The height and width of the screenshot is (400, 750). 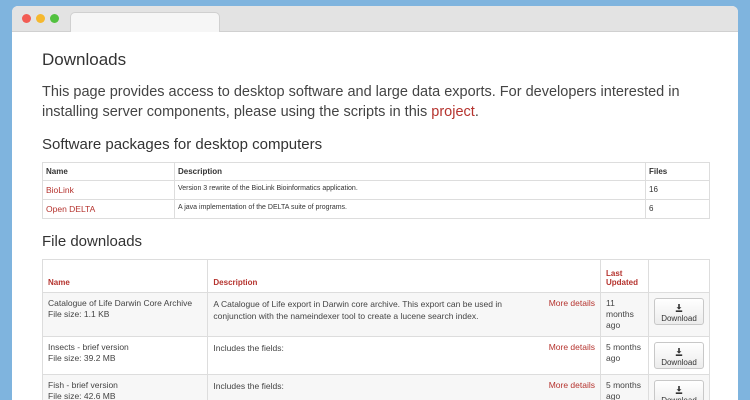 I want to click on title-bar, so click(x=375, y=19).